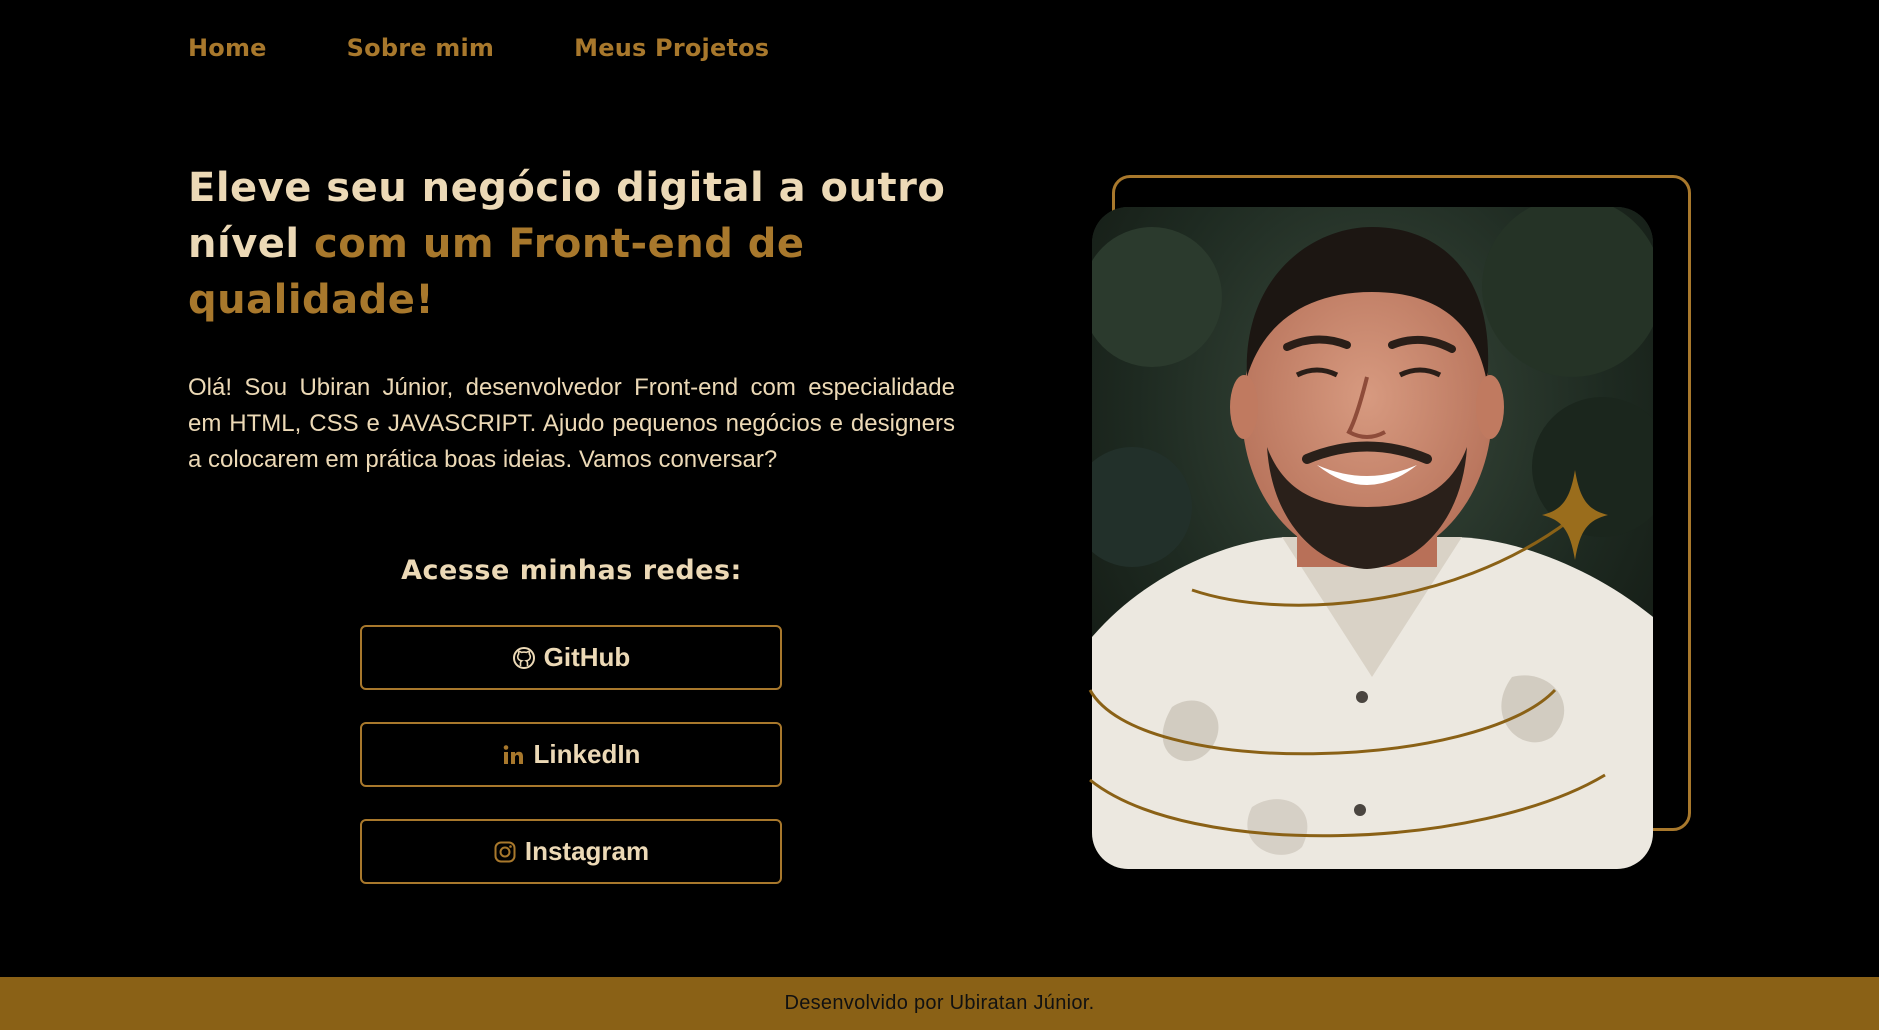 The image size is (1879, 1030). What do you see at coordinates (571, 570) in the screenshot?
I see `socials-title: Acesse minhas redes:` at bounding box center [571, 570].